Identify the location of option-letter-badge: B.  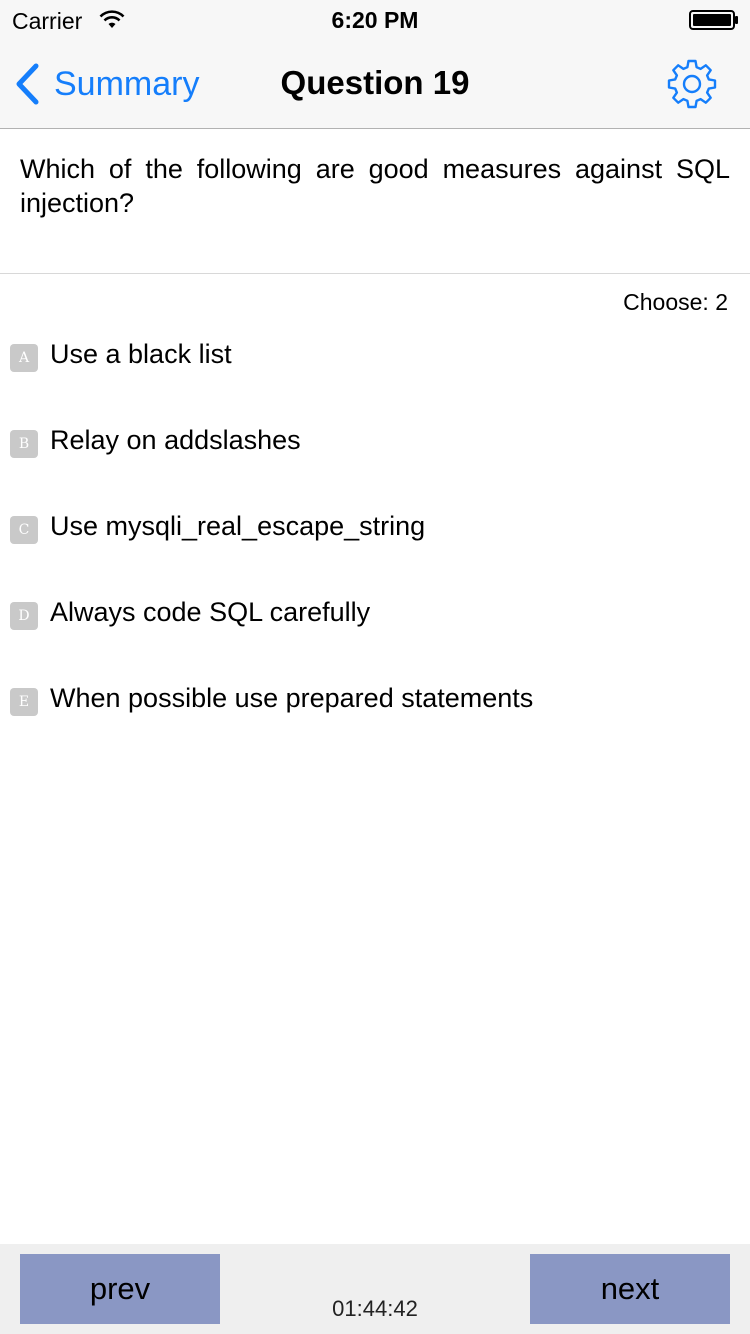
(24, 444).